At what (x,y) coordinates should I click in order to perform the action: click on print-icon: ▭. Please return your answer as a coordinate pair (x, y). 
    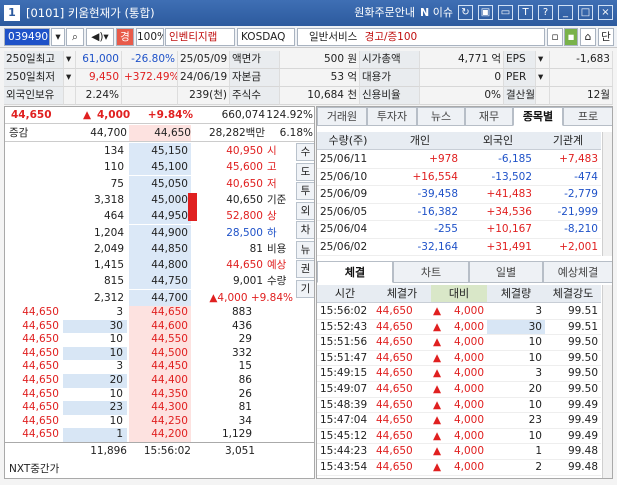
    Looking at the image, I should click on (505, 12).